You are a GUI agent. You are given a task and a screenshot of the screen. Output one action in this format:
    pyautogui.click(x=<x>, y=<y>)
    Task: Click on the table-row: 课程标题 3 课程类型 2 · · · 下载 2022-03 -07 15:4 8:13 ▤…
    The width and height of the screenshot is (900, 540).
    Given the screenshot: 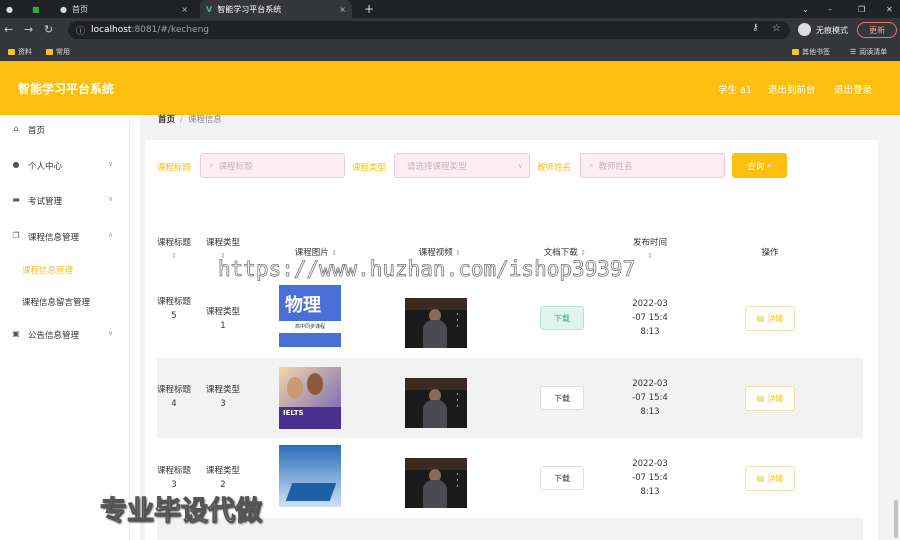 What is the action you would take?
    pyautogui.click(x=510, y=478)
    